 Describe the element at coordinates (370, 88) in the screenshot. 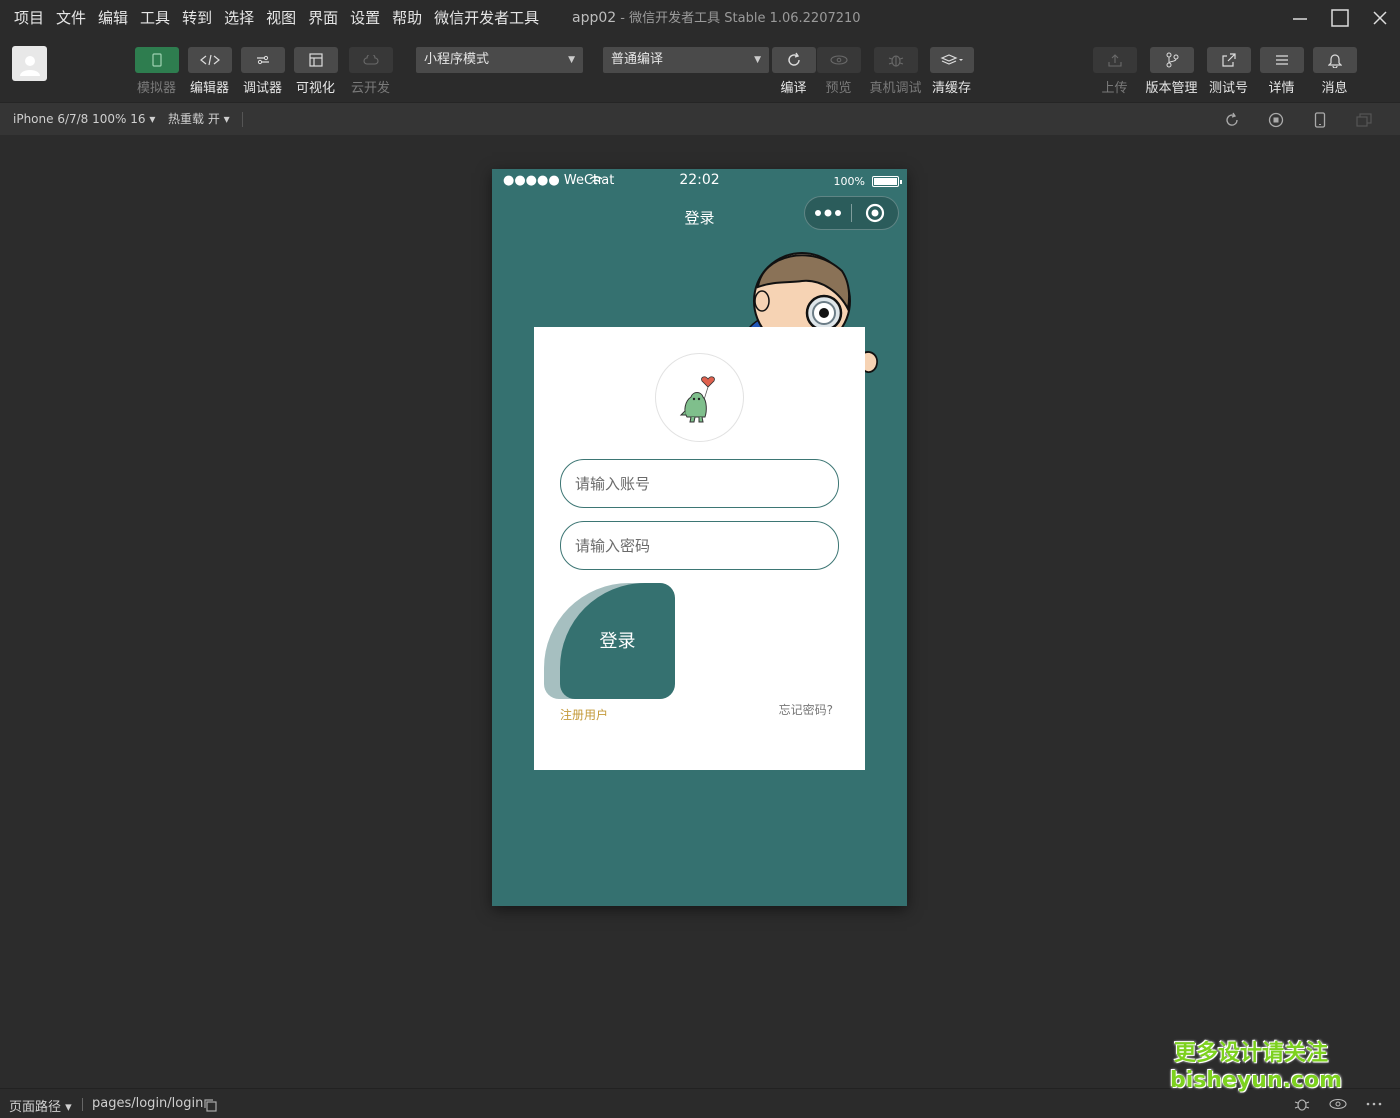

I see `cloud-label: 云开发` at that location.